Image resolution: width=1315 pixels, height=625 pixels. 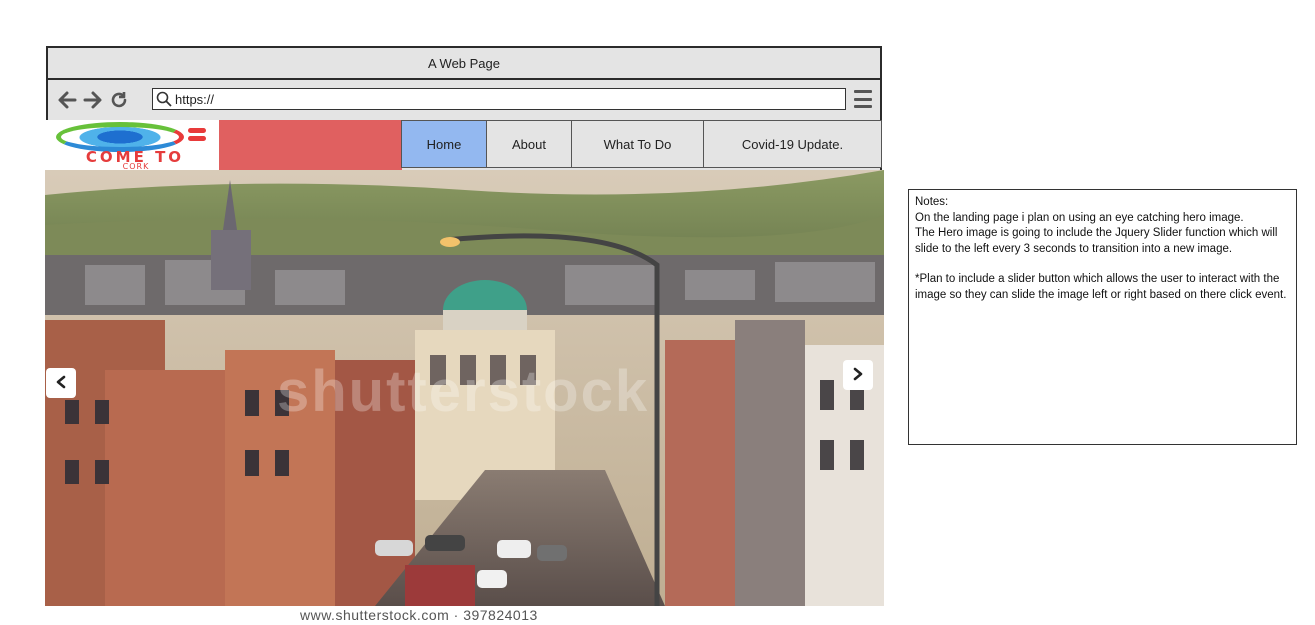 What do you see at coordinates (444, 144) in the screenshot?
I see `nav-item-home: Home` at bounding box center [444, 144].